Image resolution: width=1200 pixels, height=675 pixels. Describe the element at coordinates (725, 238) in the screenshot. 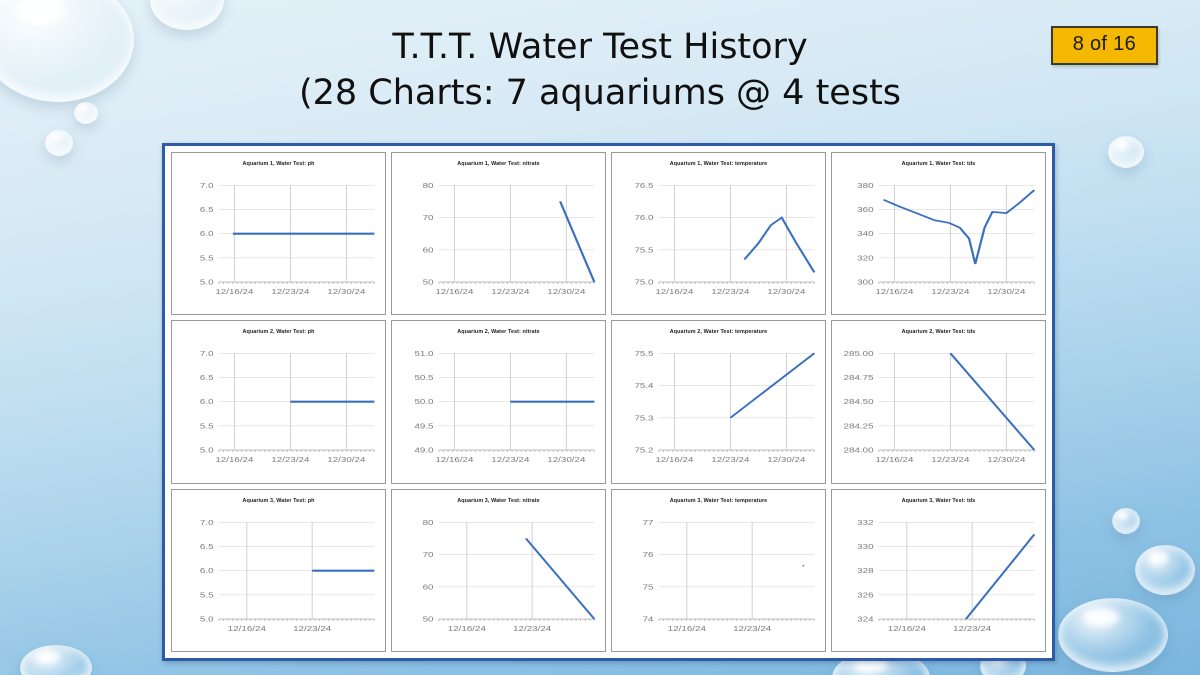

I see `chart-plot: 75.0 75.5 76.0 76.5 12/16/24 12/23/24 12/30/24` at that location.